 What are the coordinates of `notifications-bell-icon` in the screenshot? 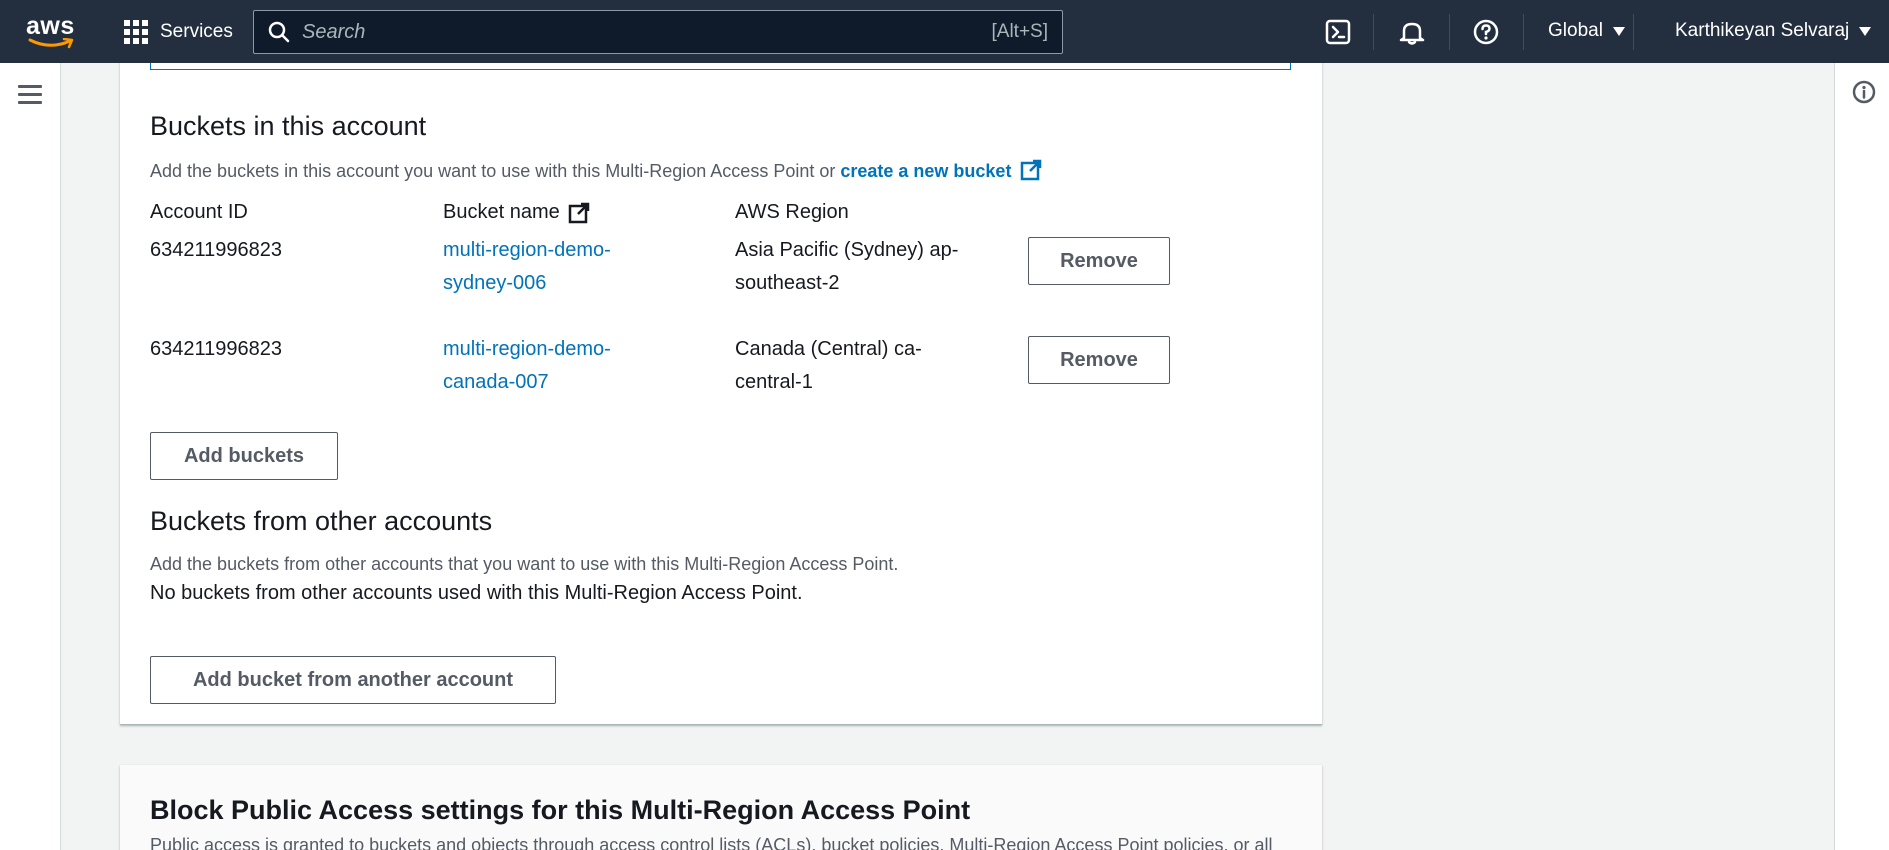 It's located at (1412, 32).